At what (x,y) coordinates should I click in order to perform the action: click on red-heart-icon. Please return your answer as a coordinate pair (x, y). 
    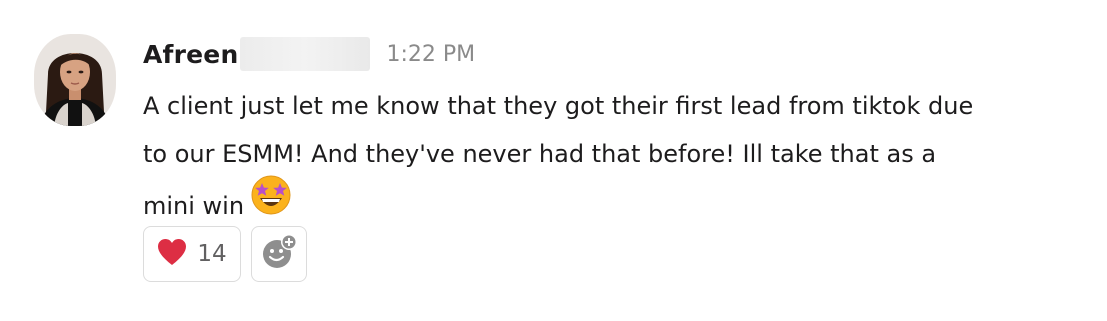
    Looking at the image, I should click on (172, 254).